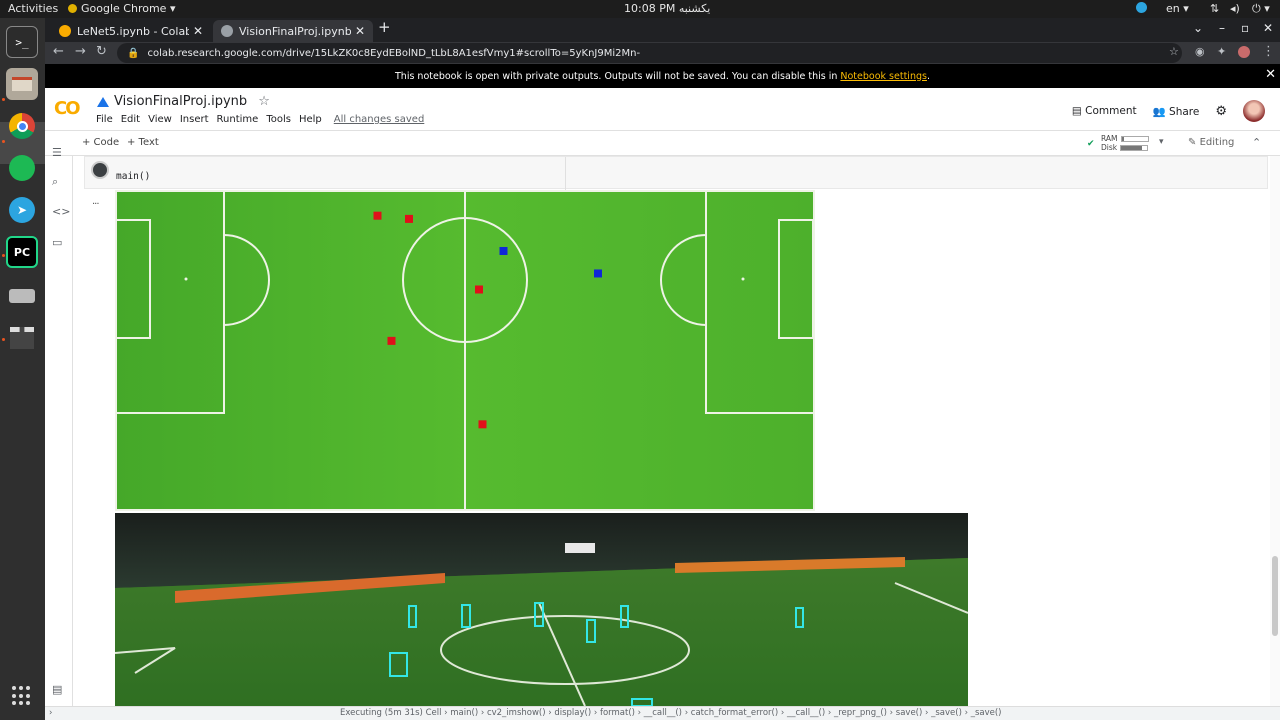 Image resolution: width=1280 pixels, height=720 pixels. I want to click on menu-tools: Tools, so click(278, 119).